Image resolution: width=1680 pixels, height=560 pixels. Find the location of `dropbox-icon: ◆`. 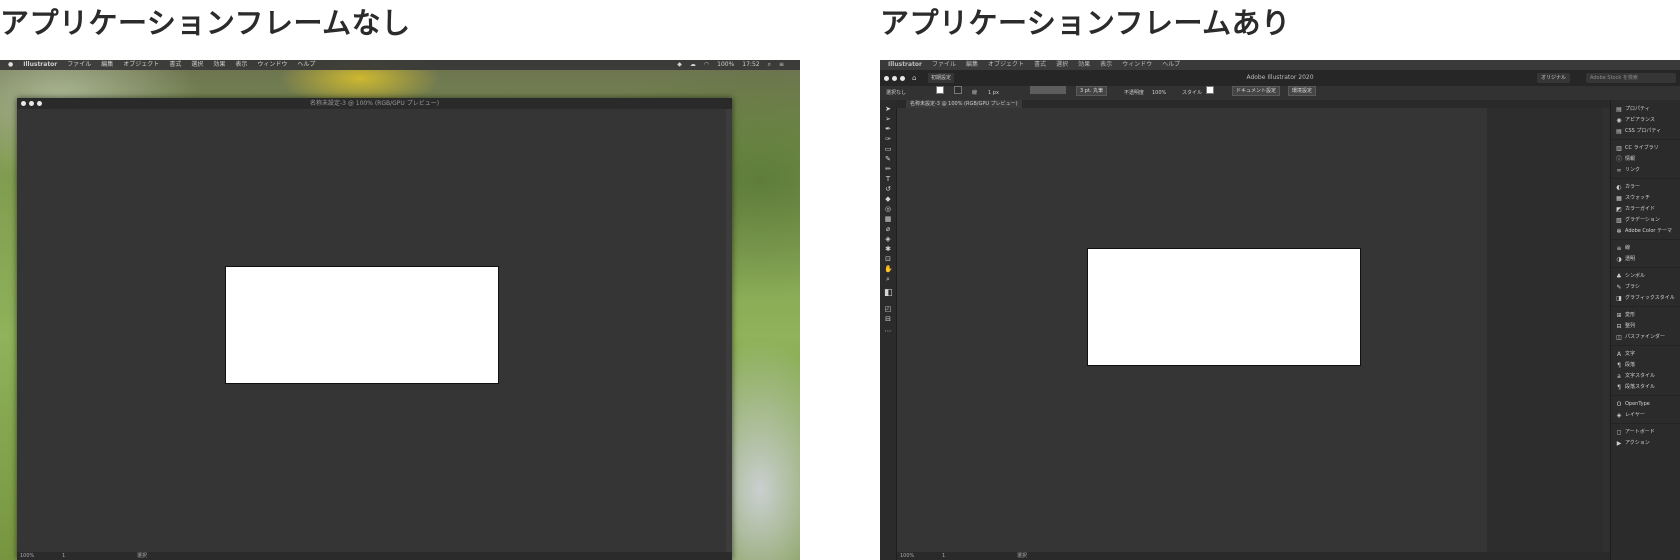

dropbox-icon: ◆ is located at coordinates (679, 65).